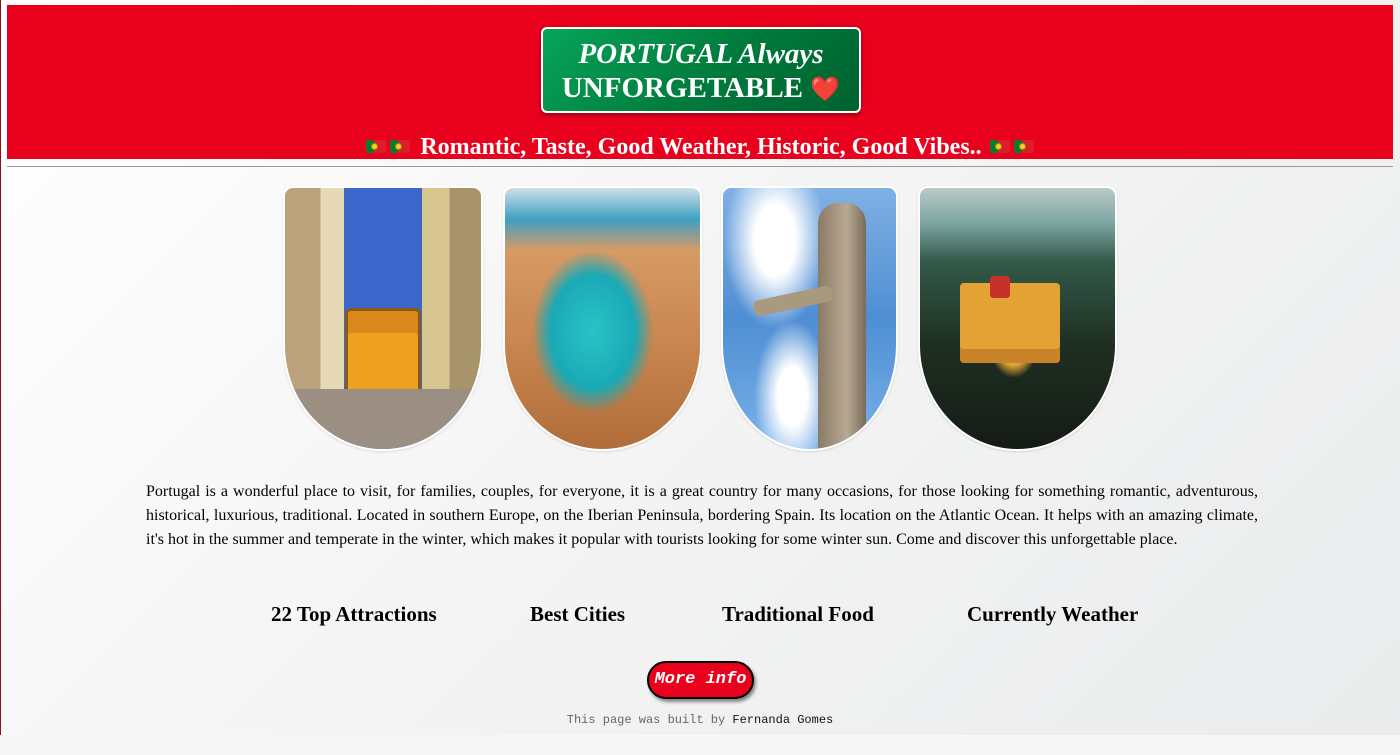  I want to click on title-line-2: UNFORGETABLE ❤️, so click(701, 89).